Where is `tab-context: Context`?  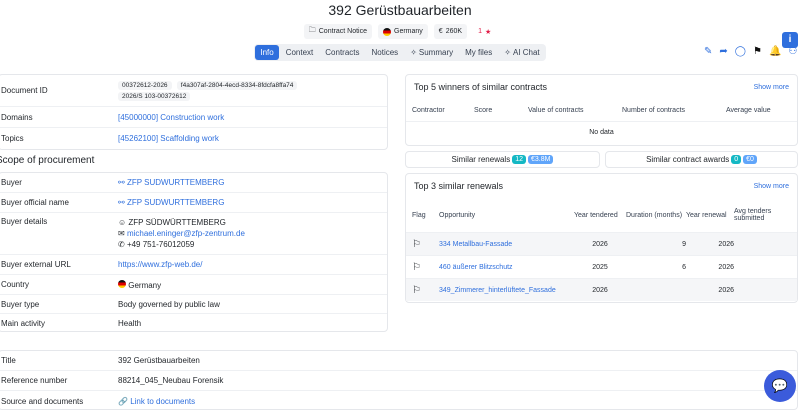 tab-context: Context is located at coordinates (300, 52).